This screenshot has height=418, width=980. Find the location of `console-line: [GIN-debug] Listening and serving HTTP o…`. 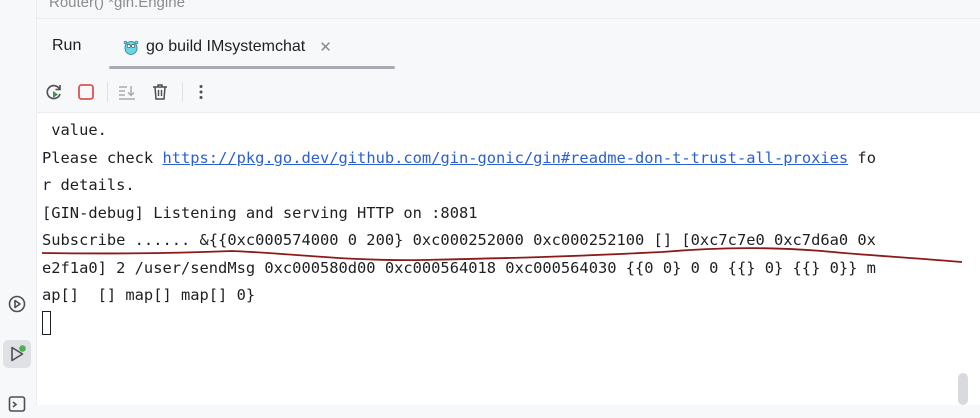

console-line: [GIN-debug] Listening and serving HTTP o… is located at coordinates (260, 212).